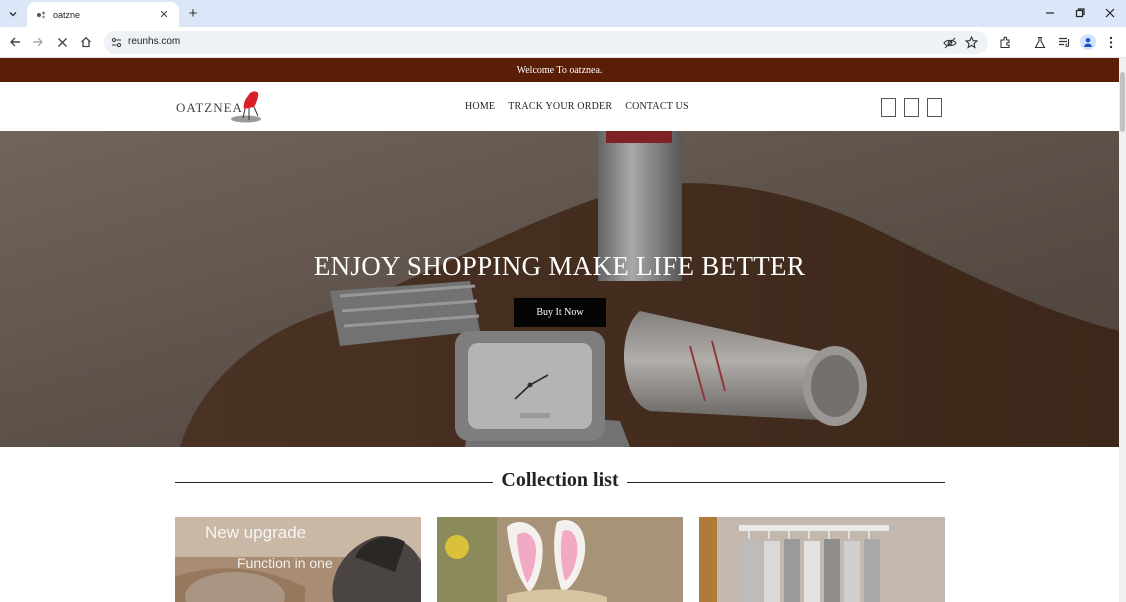 This screenshot has width=1126, height=602. I want to click on collection-card-bunny, so click(560, 559).